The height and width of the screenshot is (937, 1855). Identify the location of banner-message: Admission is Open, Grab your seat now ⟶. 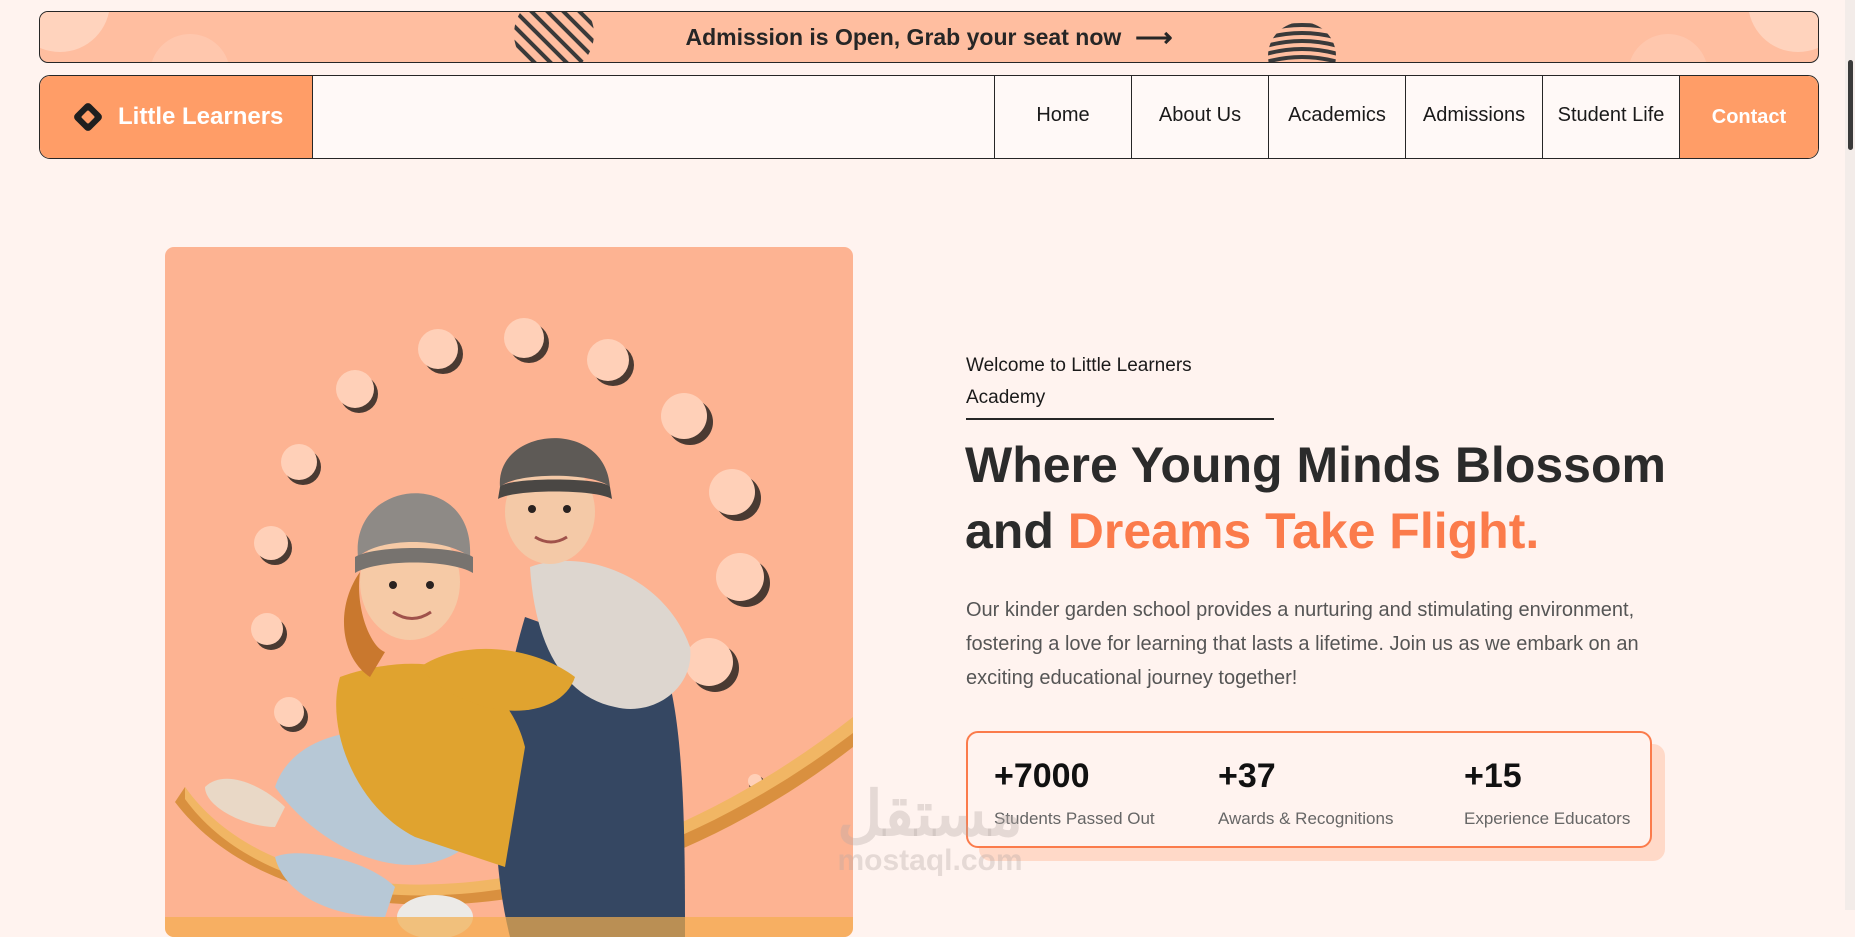
(928, 37).